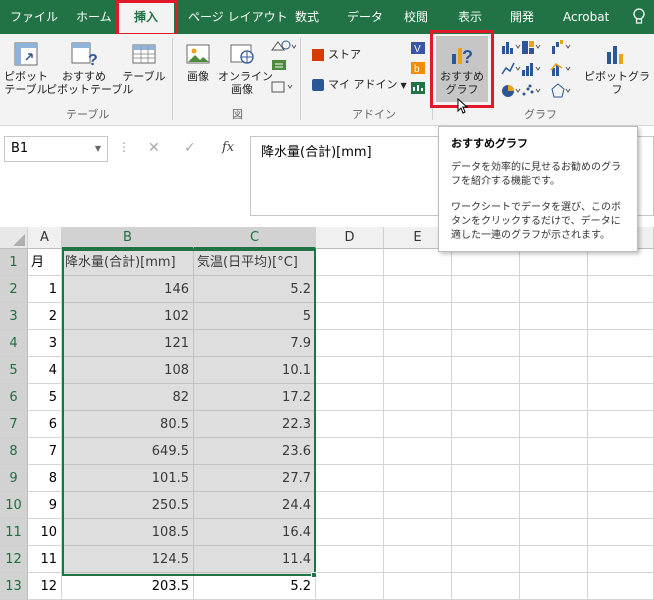 This screenshot has width=654, height=600. What do you see at coordinates (621, 424) in the screenshot?
I see `cell-h7` at bounding box center [621, 424].